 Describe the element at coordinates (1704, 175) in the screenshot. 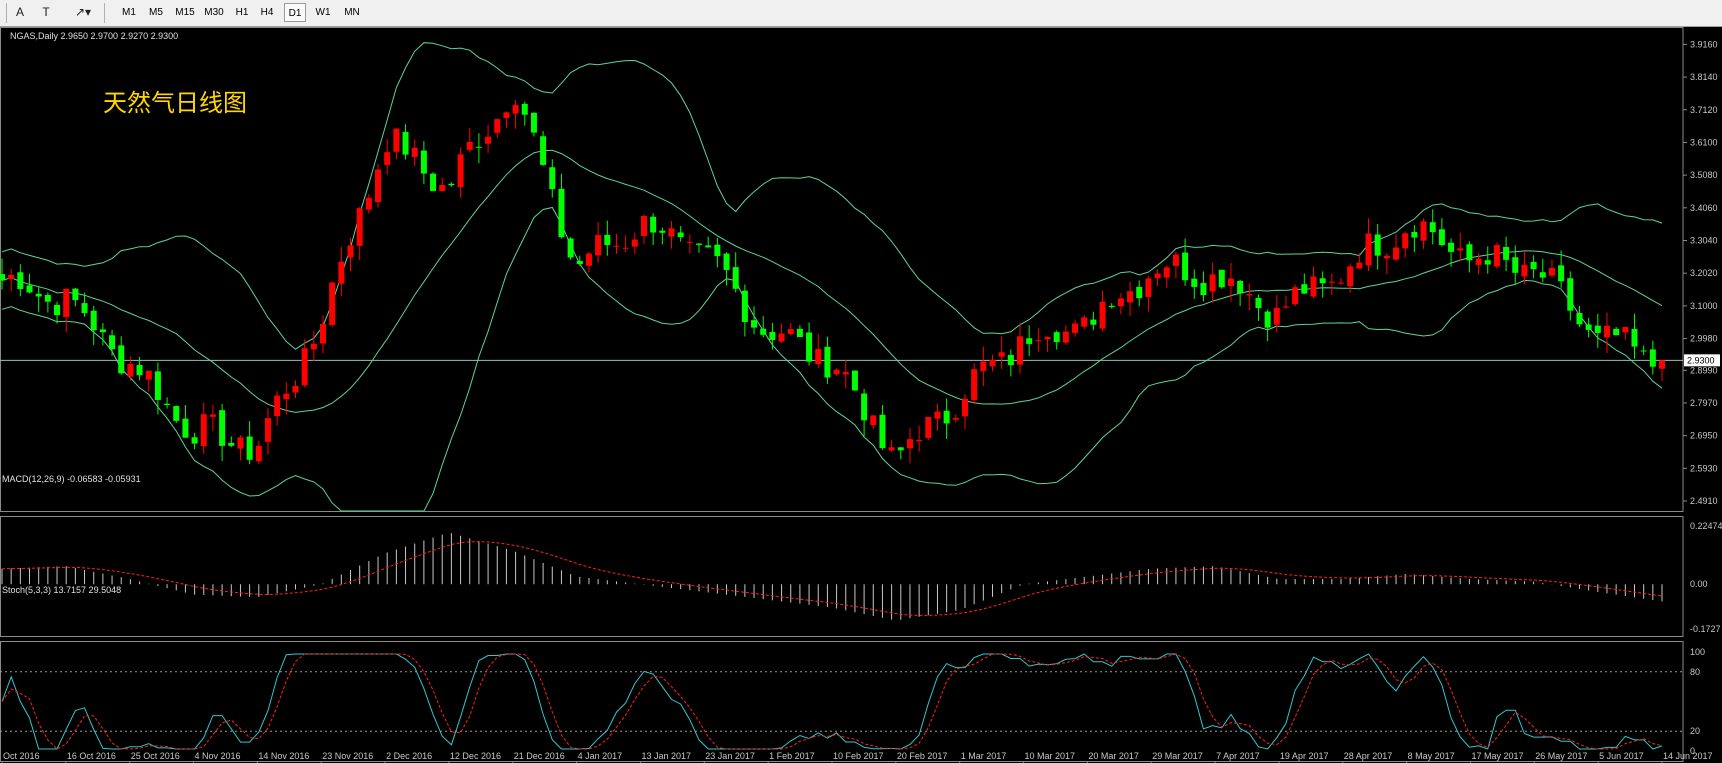

I see `price-axis-tick: 3.5080` at that location.